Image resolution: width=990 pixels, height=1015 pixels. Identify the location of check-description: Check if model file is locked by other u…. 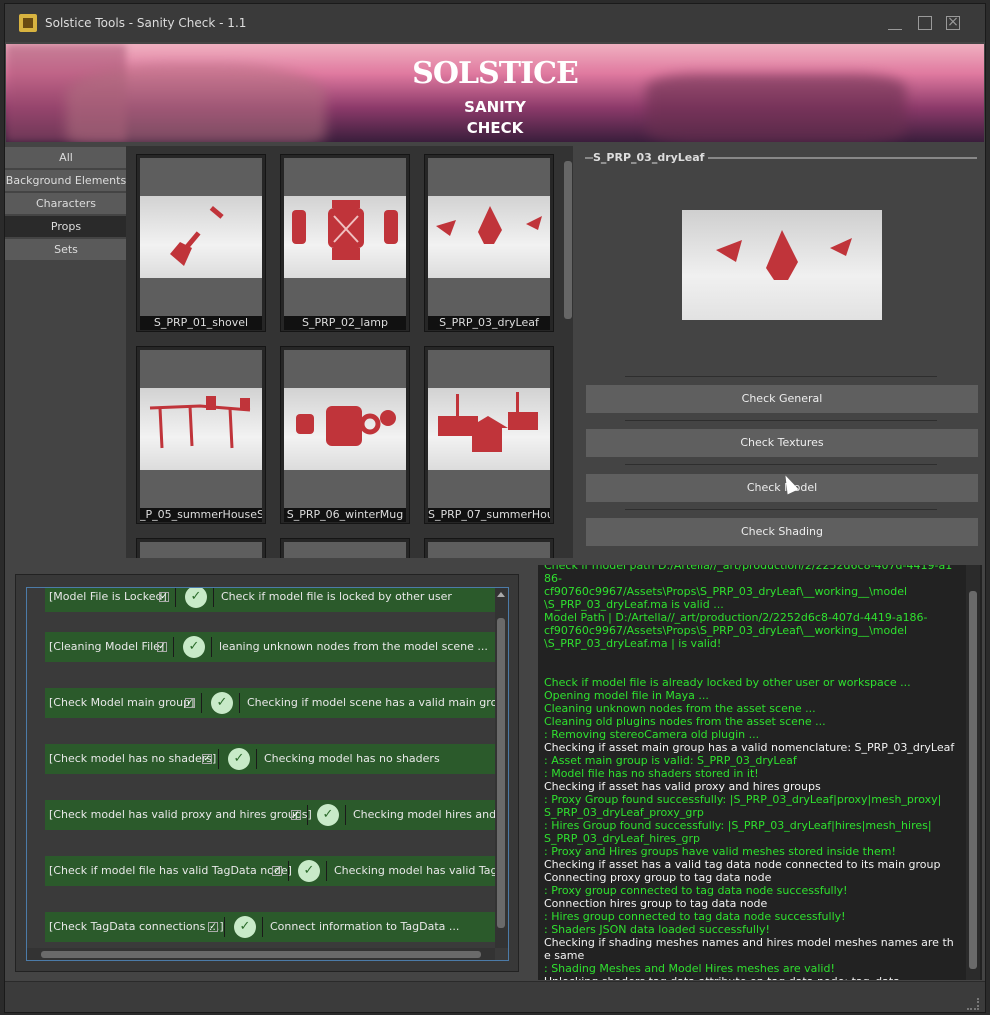
(336, 596).